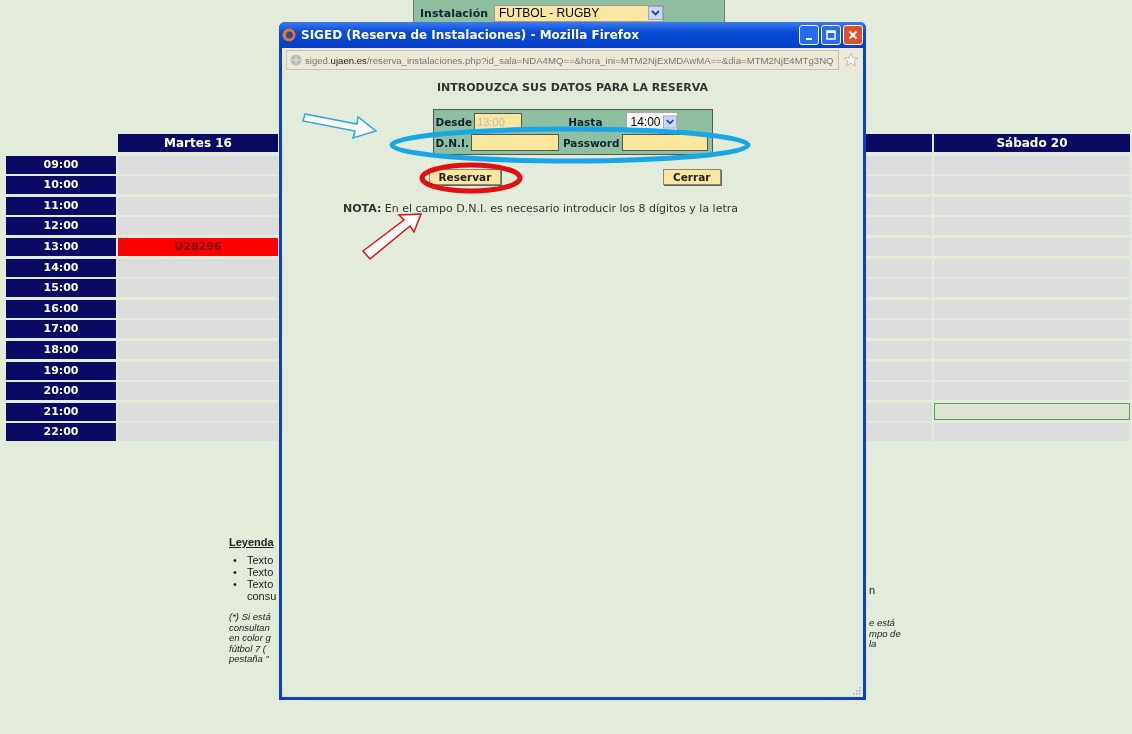  I want to click on field-label: D.N.I., so click(452, 142).